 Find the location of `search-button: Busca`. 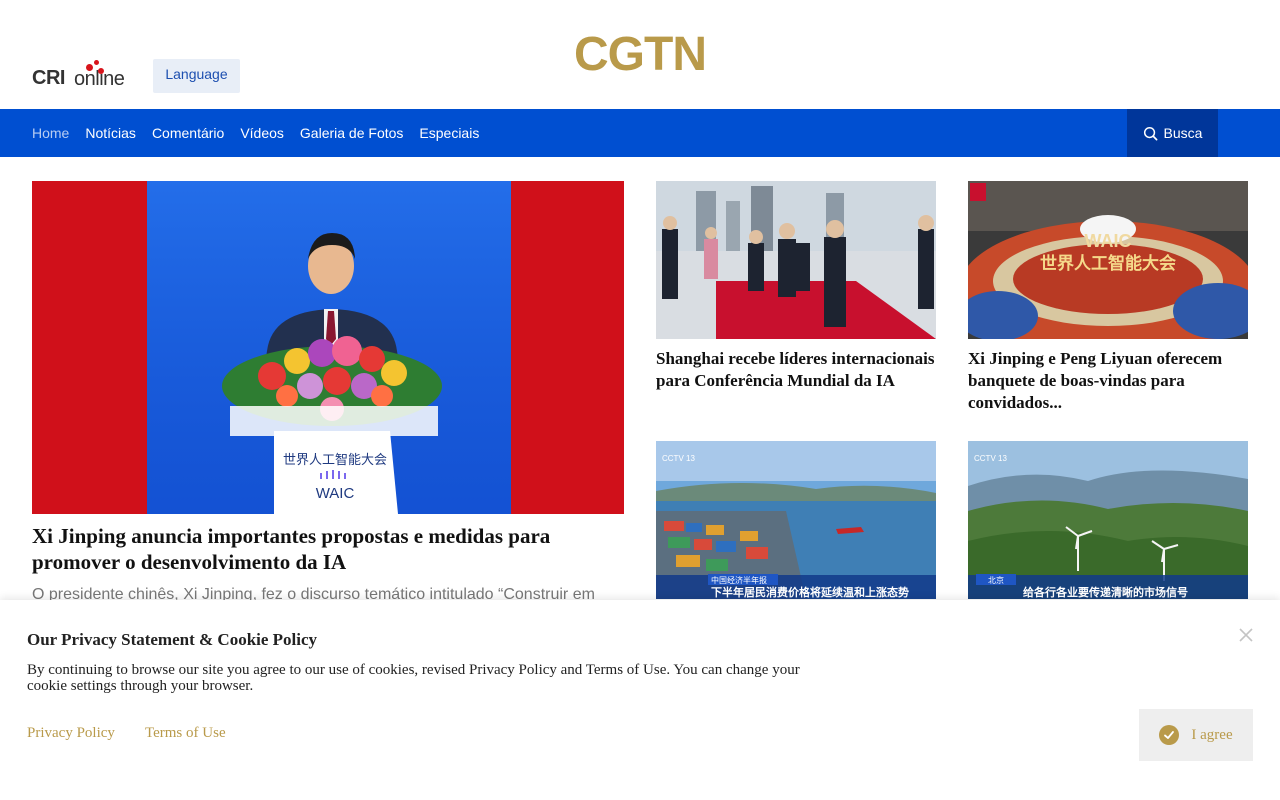

search-button: Busca is located at coordinates (1172, 133).